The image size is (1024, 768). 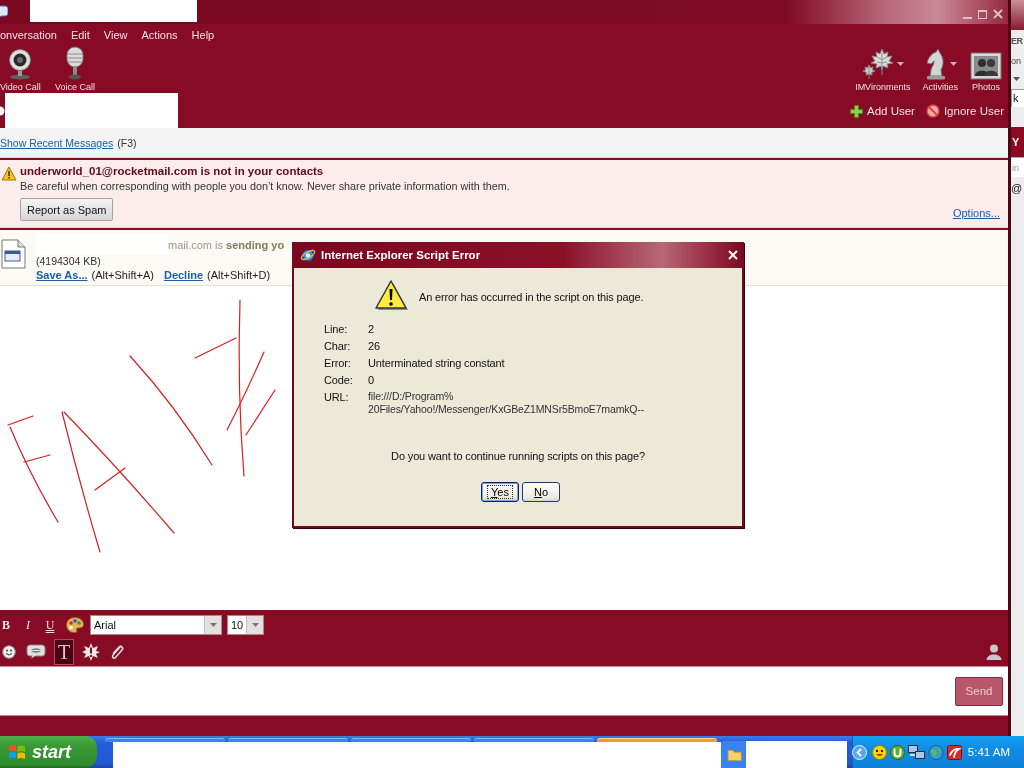 I want to click on action-button: Ignore User, so click(x=964, y=111).